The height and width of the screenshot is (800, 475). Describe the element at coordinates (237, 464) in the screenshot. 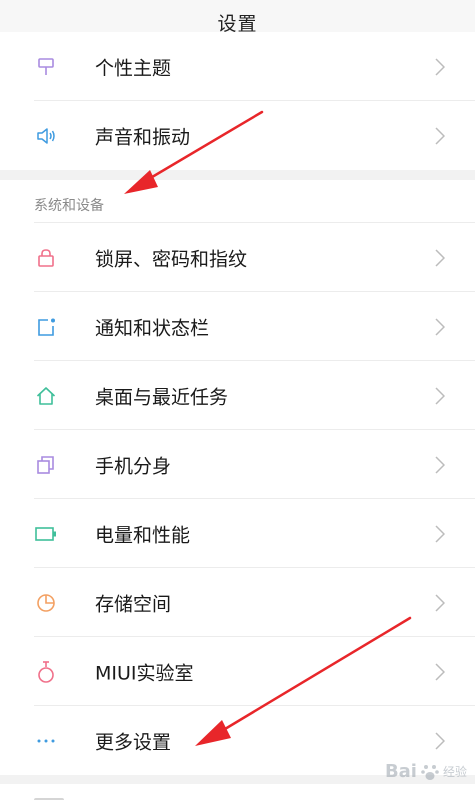

I see `settings-item-dual-space: 手机分身` at that location.